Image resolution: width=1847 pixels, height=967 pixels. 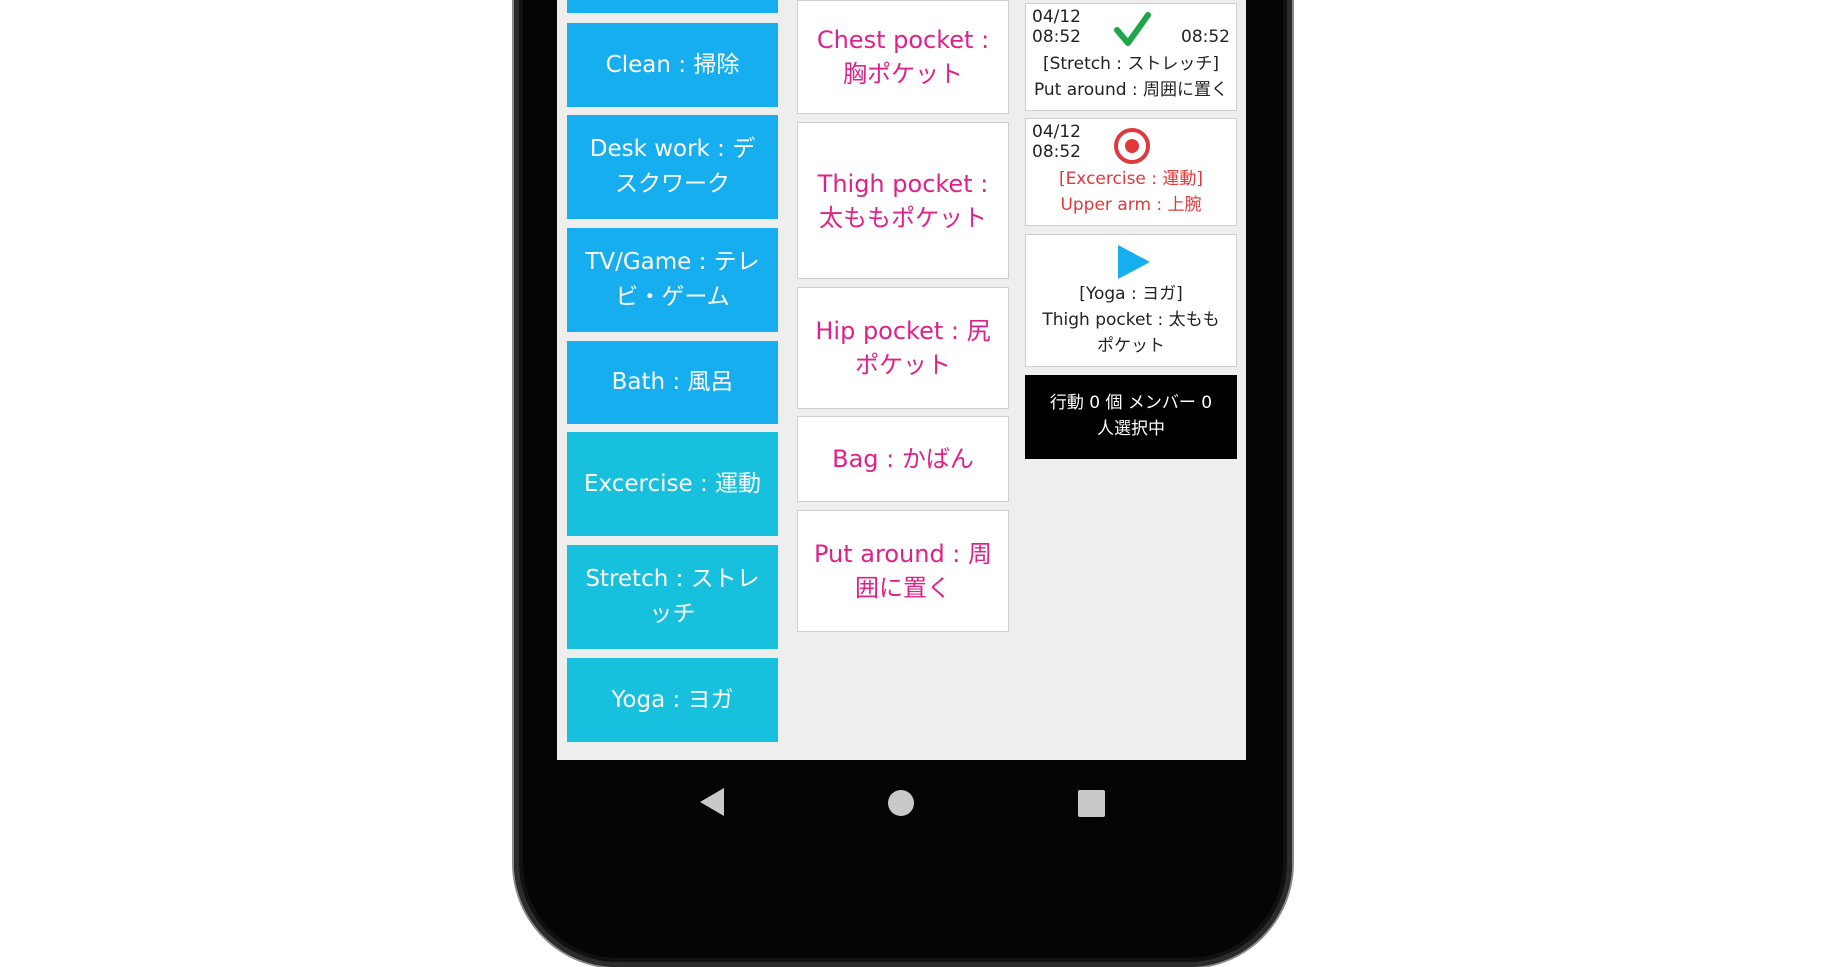 I want to click on activity-label: Bath : 風呂, so click(x=672, y=382).